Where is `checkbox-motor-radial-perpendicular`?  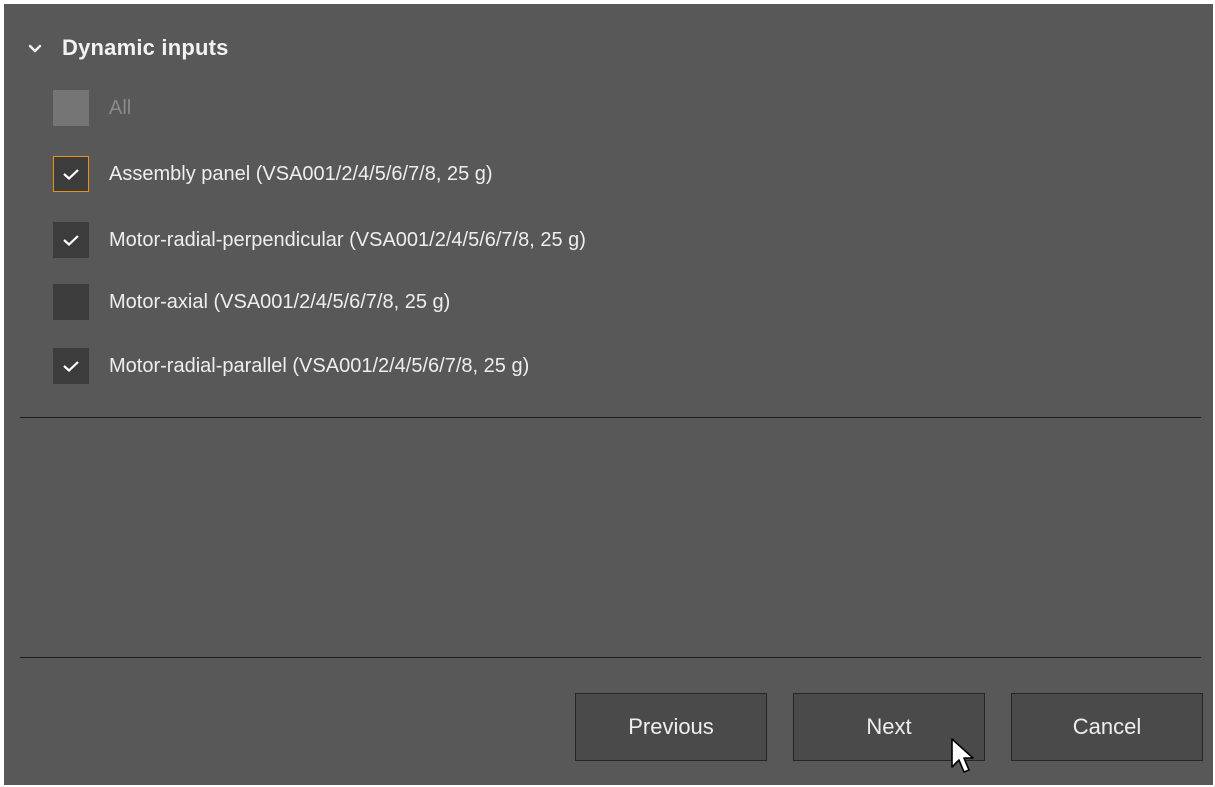
checkbox-motor-radial-perpendicular is located at coordinates (71, 240).